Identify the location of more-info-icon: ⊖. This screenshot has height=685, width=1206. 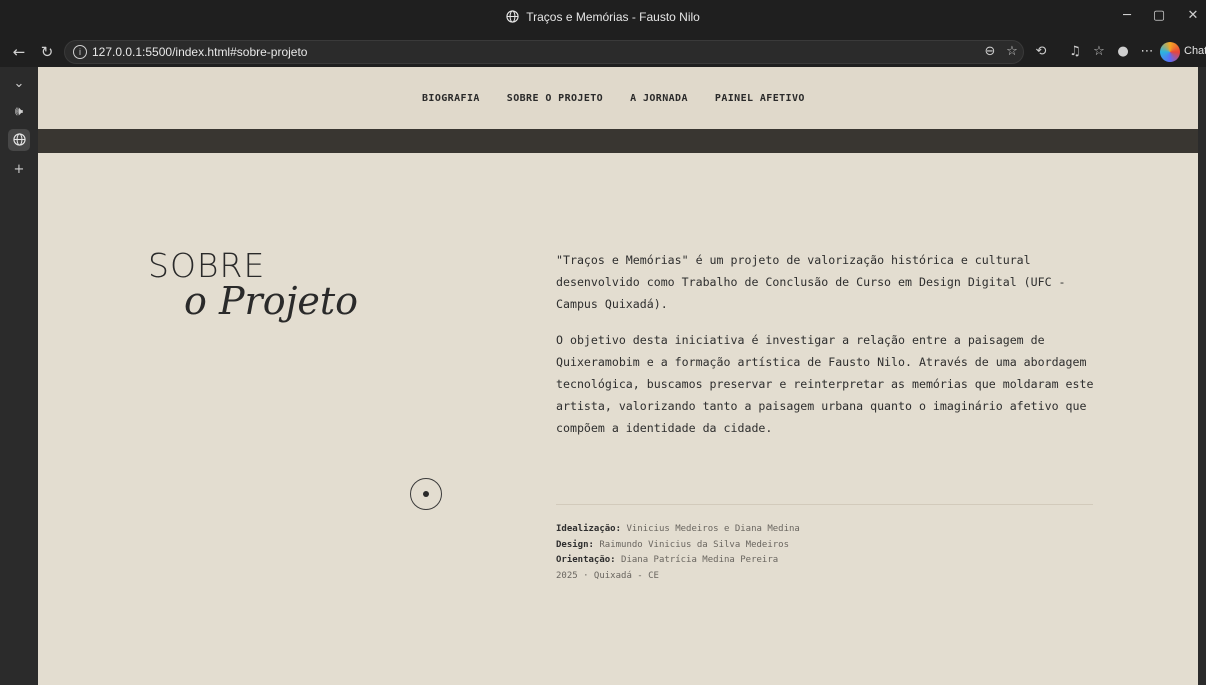
(990, 52).